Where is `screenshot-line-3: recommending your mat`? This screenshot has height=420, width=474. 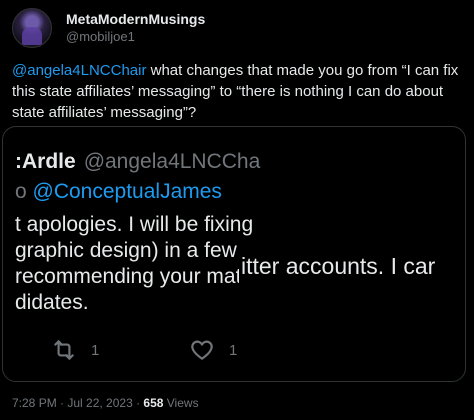
screenshot-line-3: recommending your mat is located at coordinates (128, 276).